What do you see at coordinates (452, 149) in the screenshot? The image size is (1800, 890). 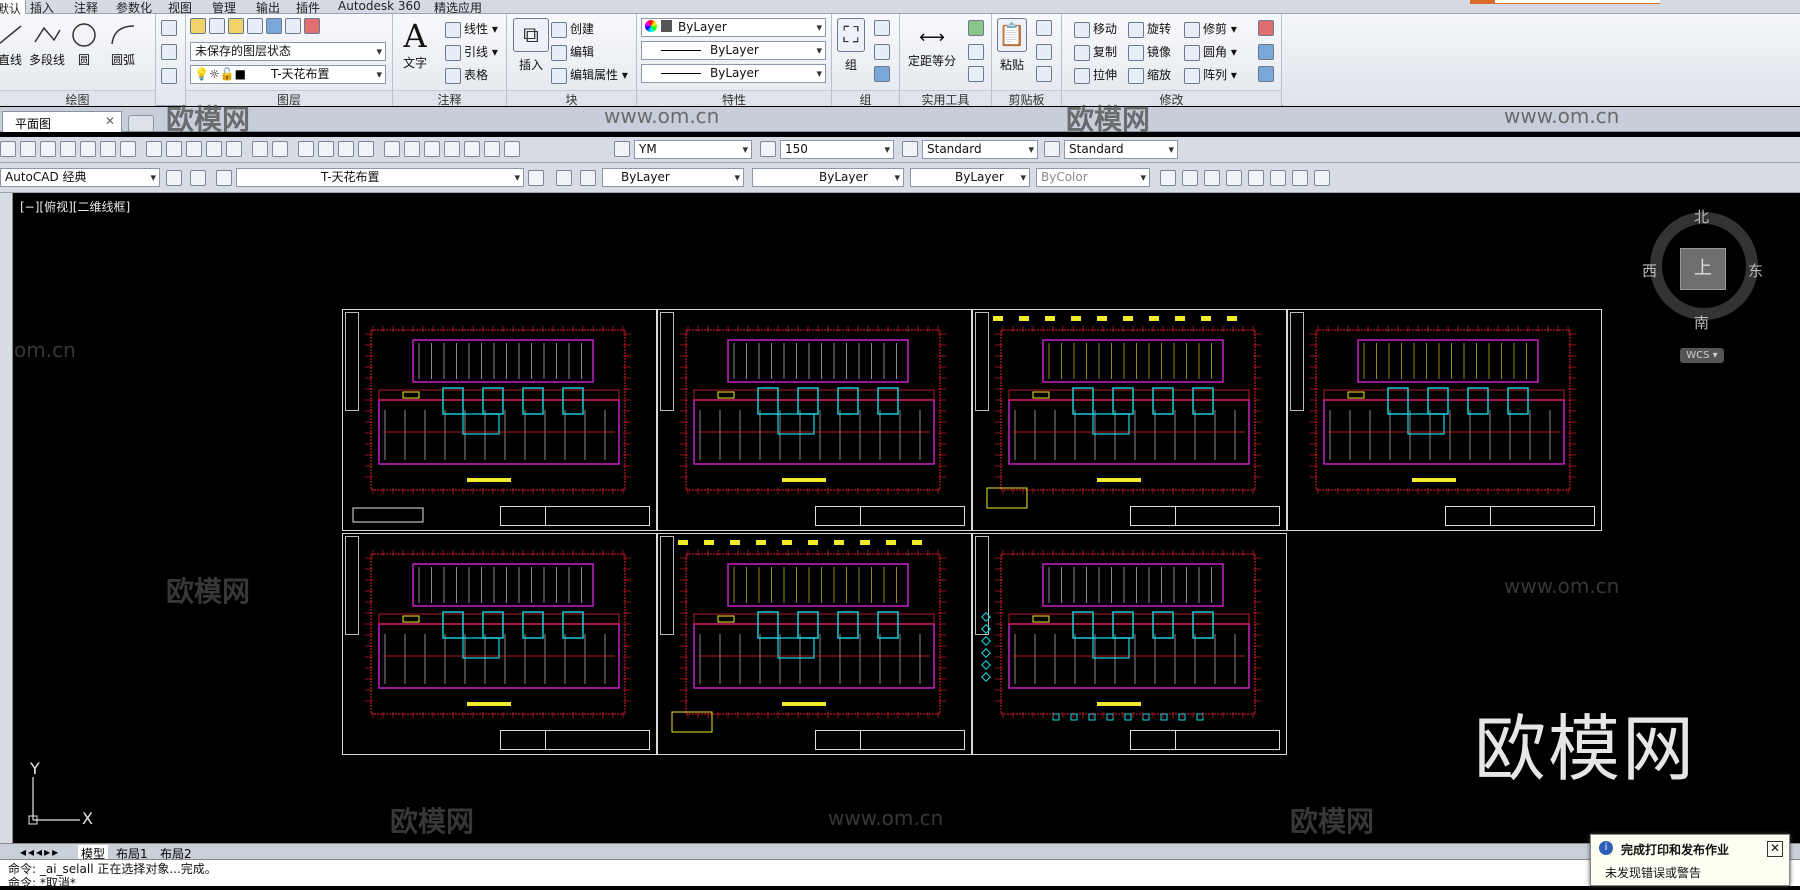 I see `sheet-set-icon` at bounding box center [452, 149].